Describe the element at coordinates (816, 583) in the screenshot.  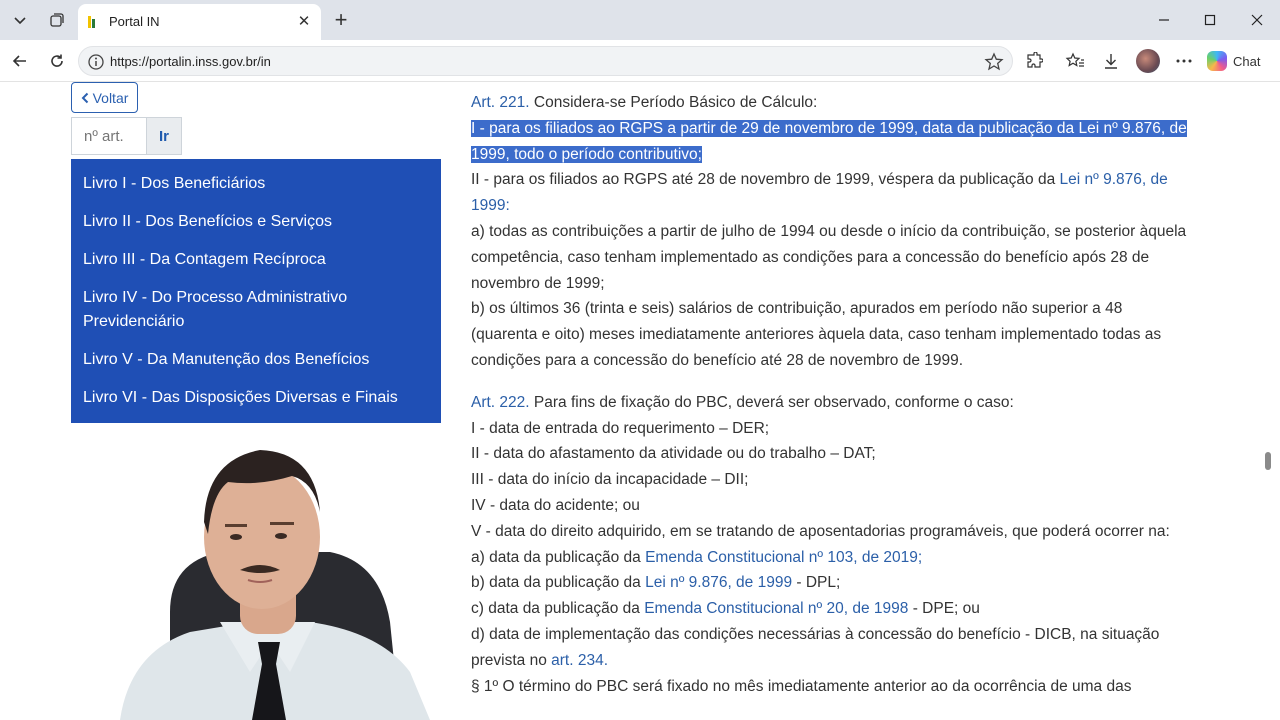
I see `art-222-item-b-end: - DPL;` at that location.